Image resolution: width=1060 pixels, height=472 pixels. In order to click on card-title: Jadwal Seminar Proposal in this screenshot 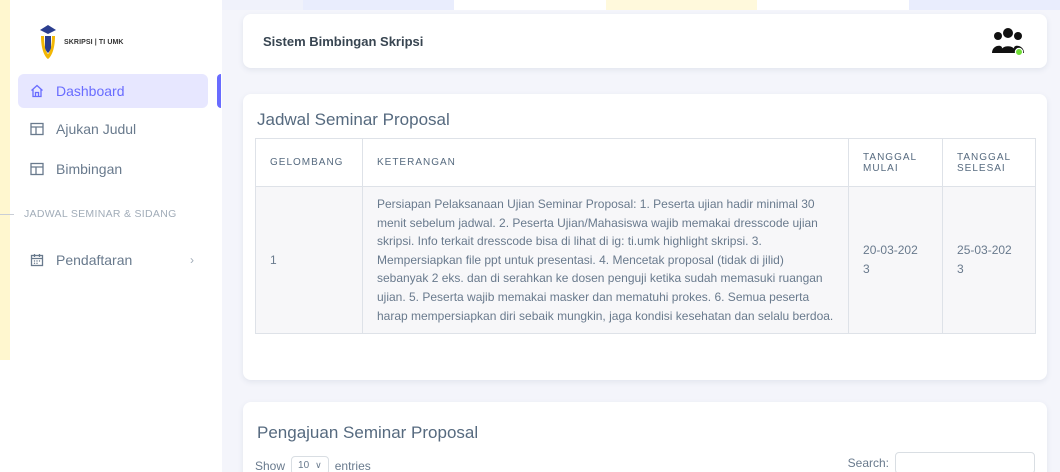, I will do `click(353, 119)`.